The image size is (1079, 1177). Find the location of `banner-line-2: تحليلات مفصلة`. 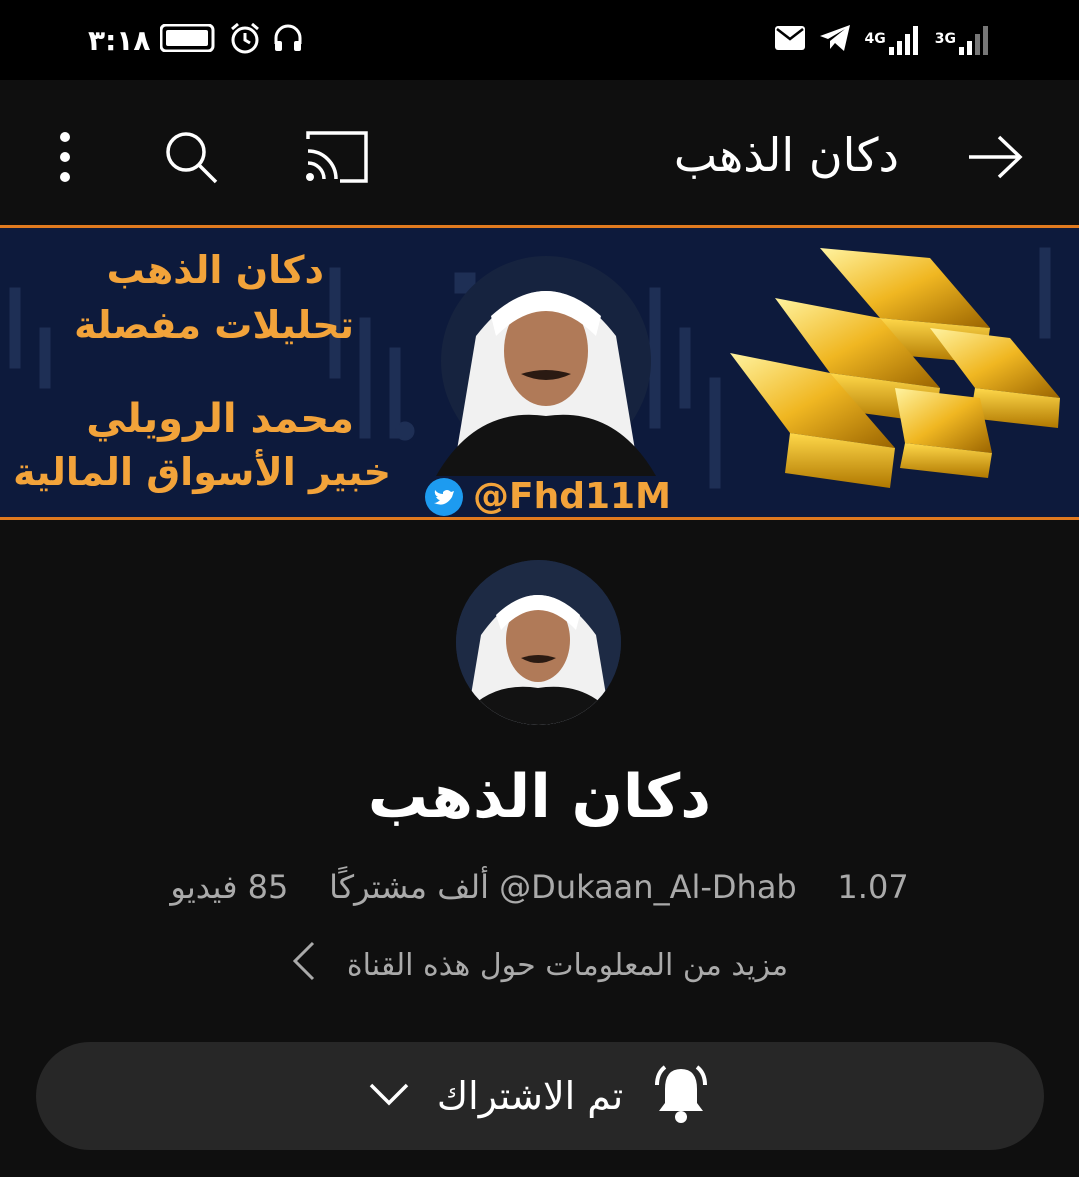

banner-line-2: تحليلات مفصلة is located at coordinates (214, 325).